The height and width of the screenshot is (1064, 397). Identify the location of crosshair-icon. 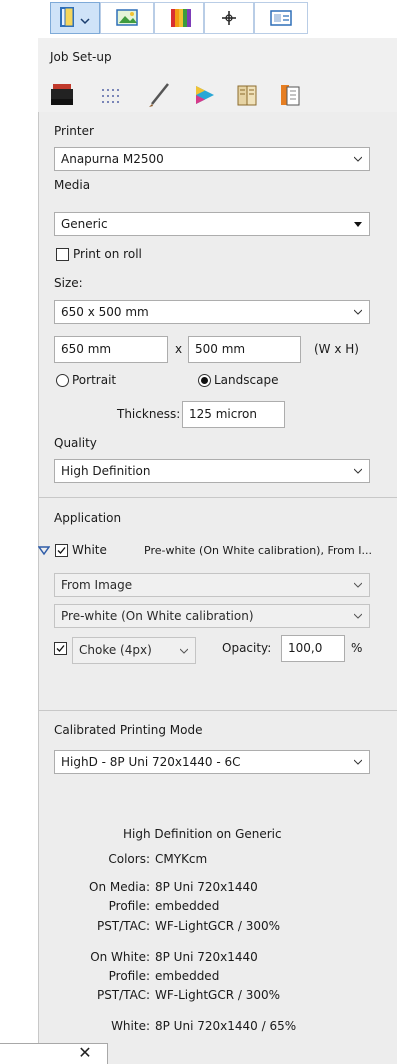
(229, 18).